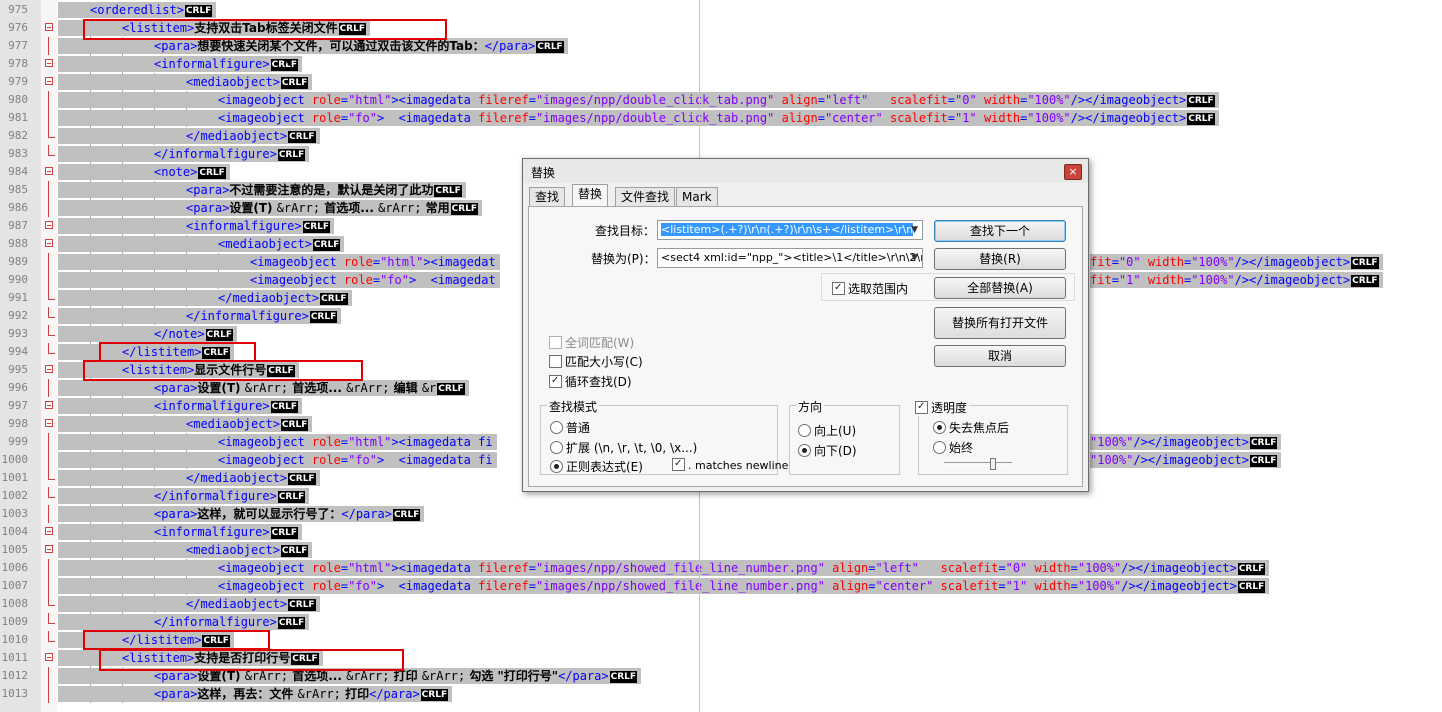 The height and width of the screenshot is (712, 1442). Describe the element at coordinates (512, 676) in the screenshot. I see `code-token: 勾选 "打印行号"` at that location.